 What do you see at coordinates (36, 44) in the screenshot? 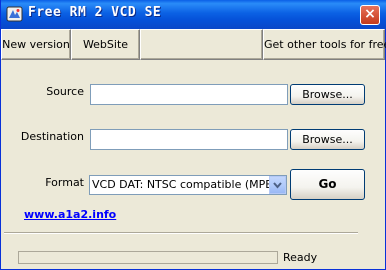
I see `new-version-button: New version` at bounding box center [36, 44].